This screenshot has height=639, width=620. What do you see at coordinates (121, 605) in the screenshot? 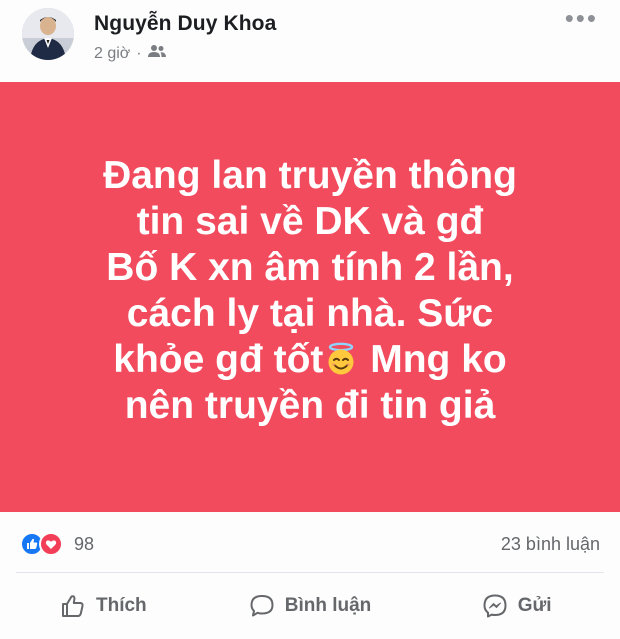
I see `like-button-label: Thích` at bounding box center [121, 605].